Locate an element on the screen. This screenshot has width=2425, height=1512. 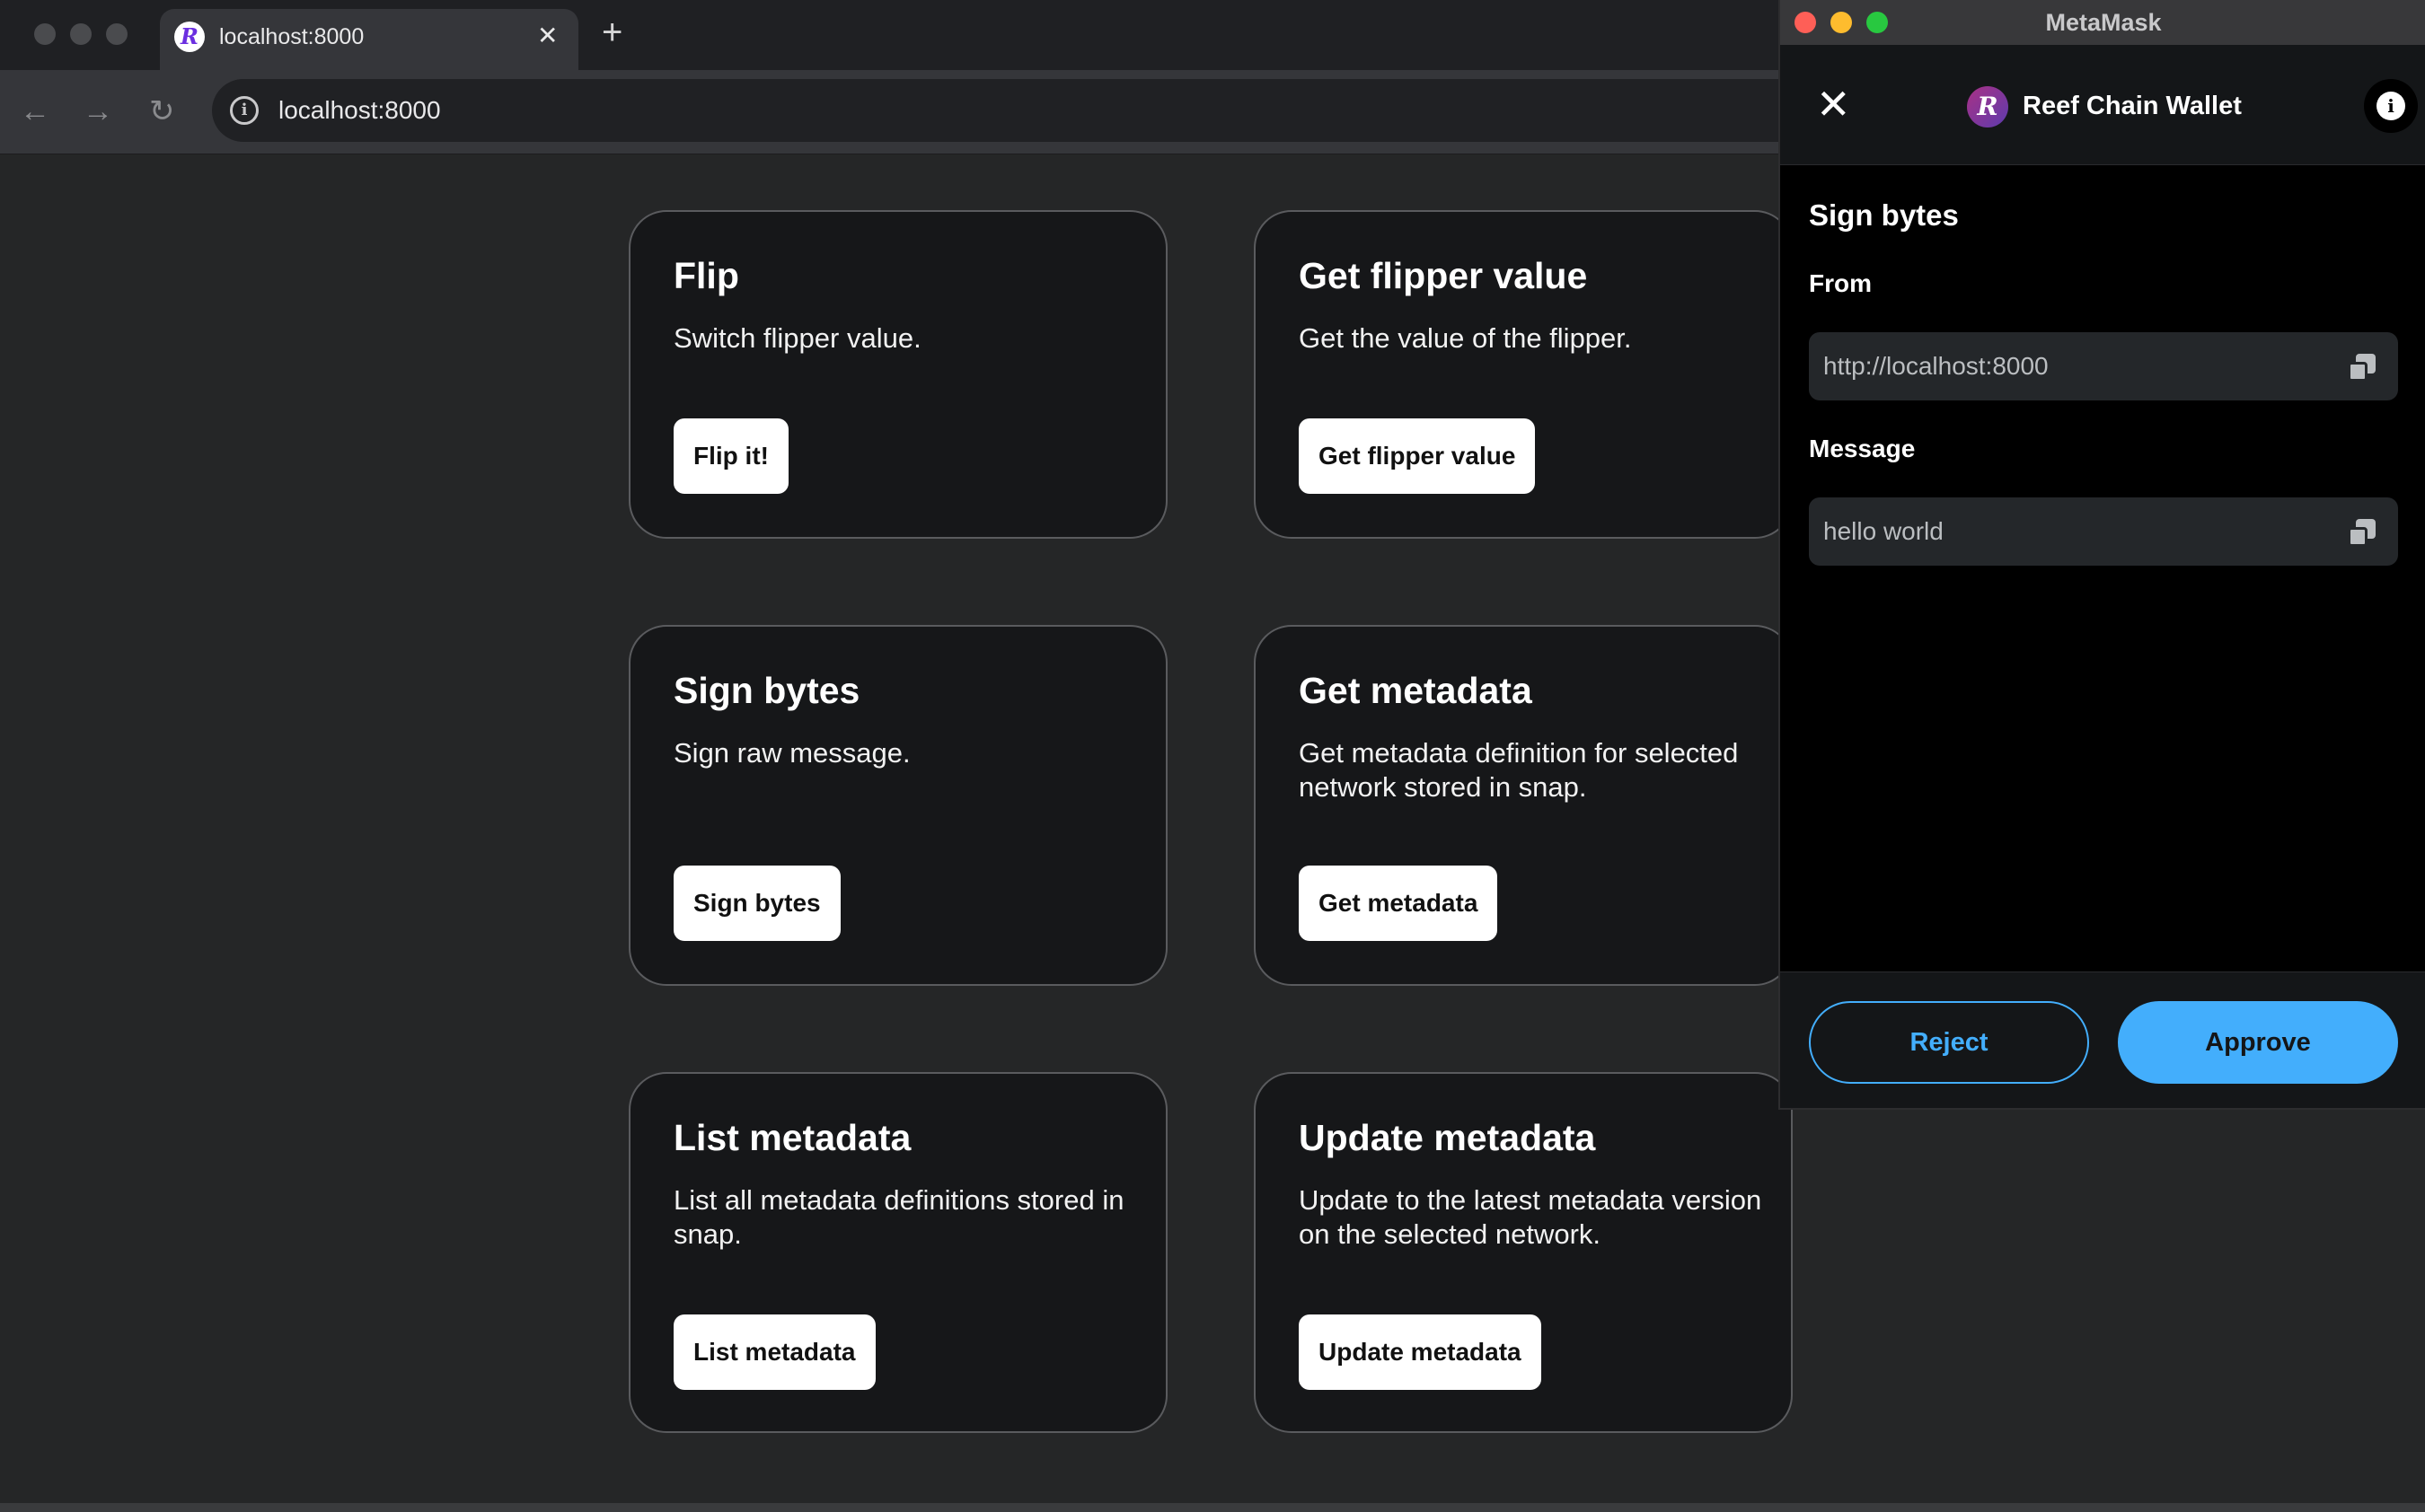
card-title: Get metadata is located at coordinates (1415, 690).